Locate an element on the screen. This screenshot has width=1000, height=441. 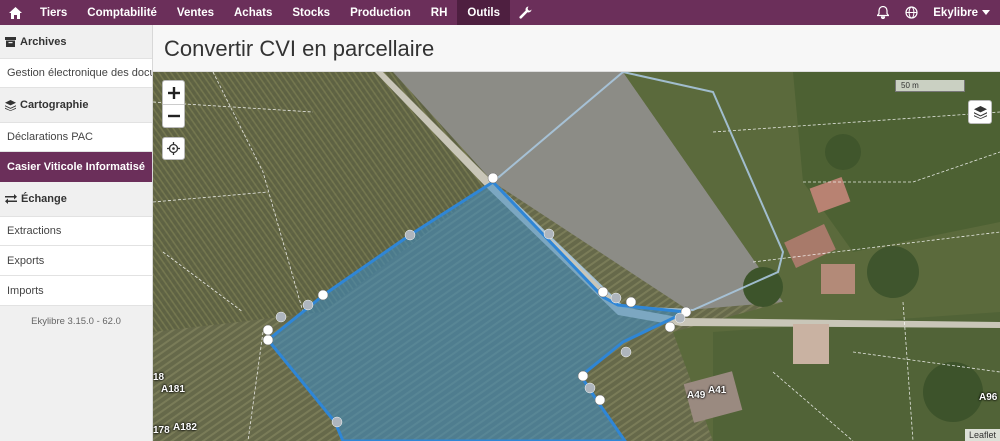
parcel-label: A182 is located at coordinates (185, 427).